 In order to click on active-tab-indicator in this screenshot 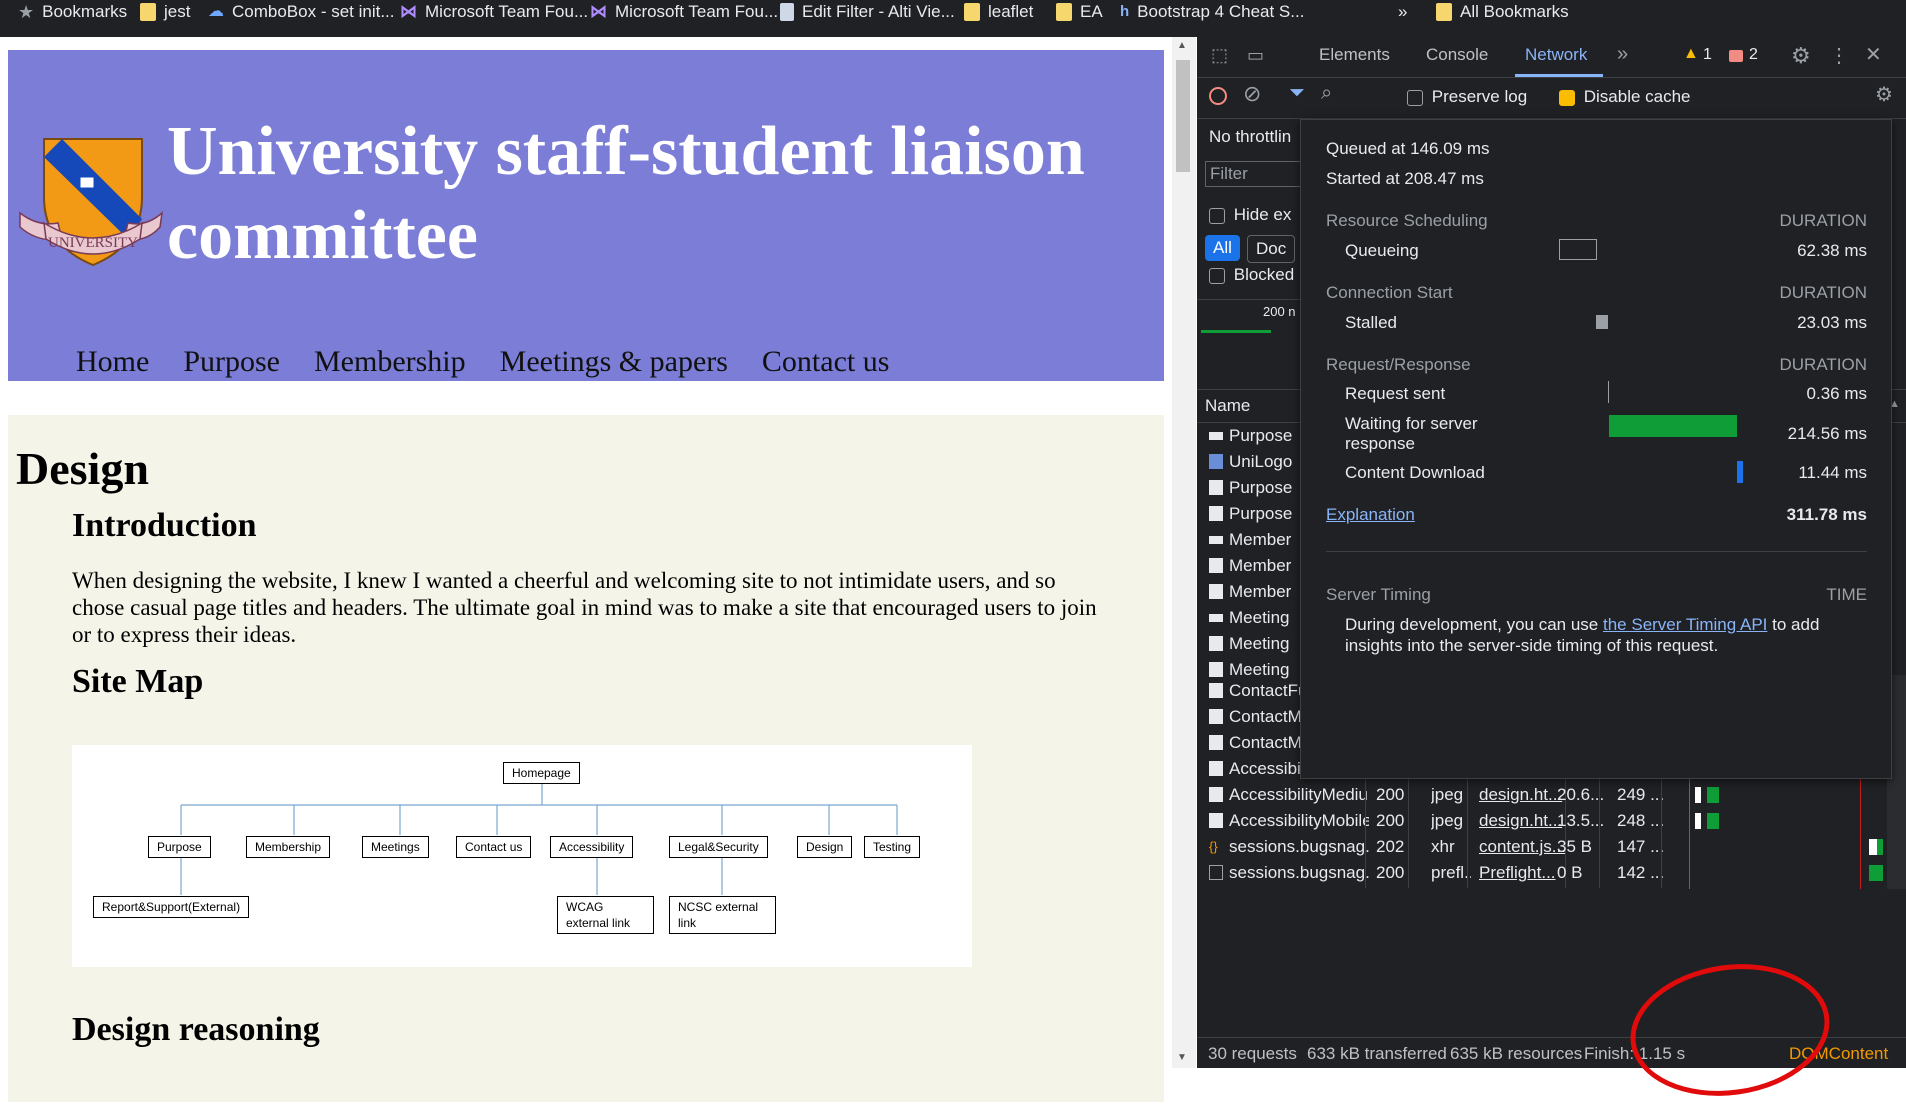, I will do `click(1559, 75)`.